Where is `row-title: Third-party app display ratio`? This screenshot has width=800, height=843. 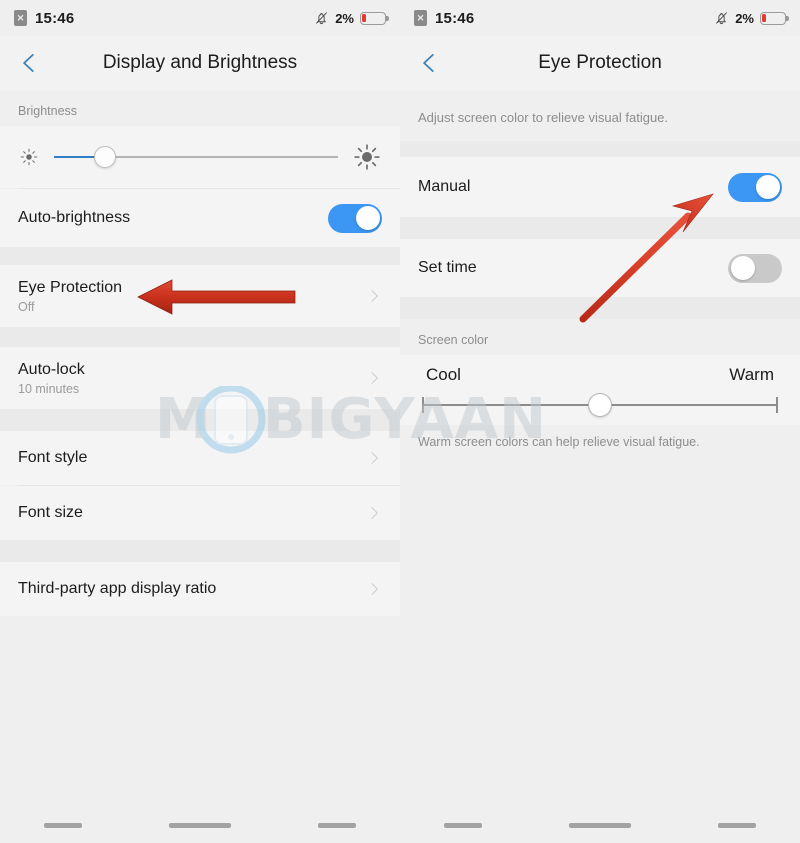 row-title: Third-party app display ratio is located at coordinates (117, 588).